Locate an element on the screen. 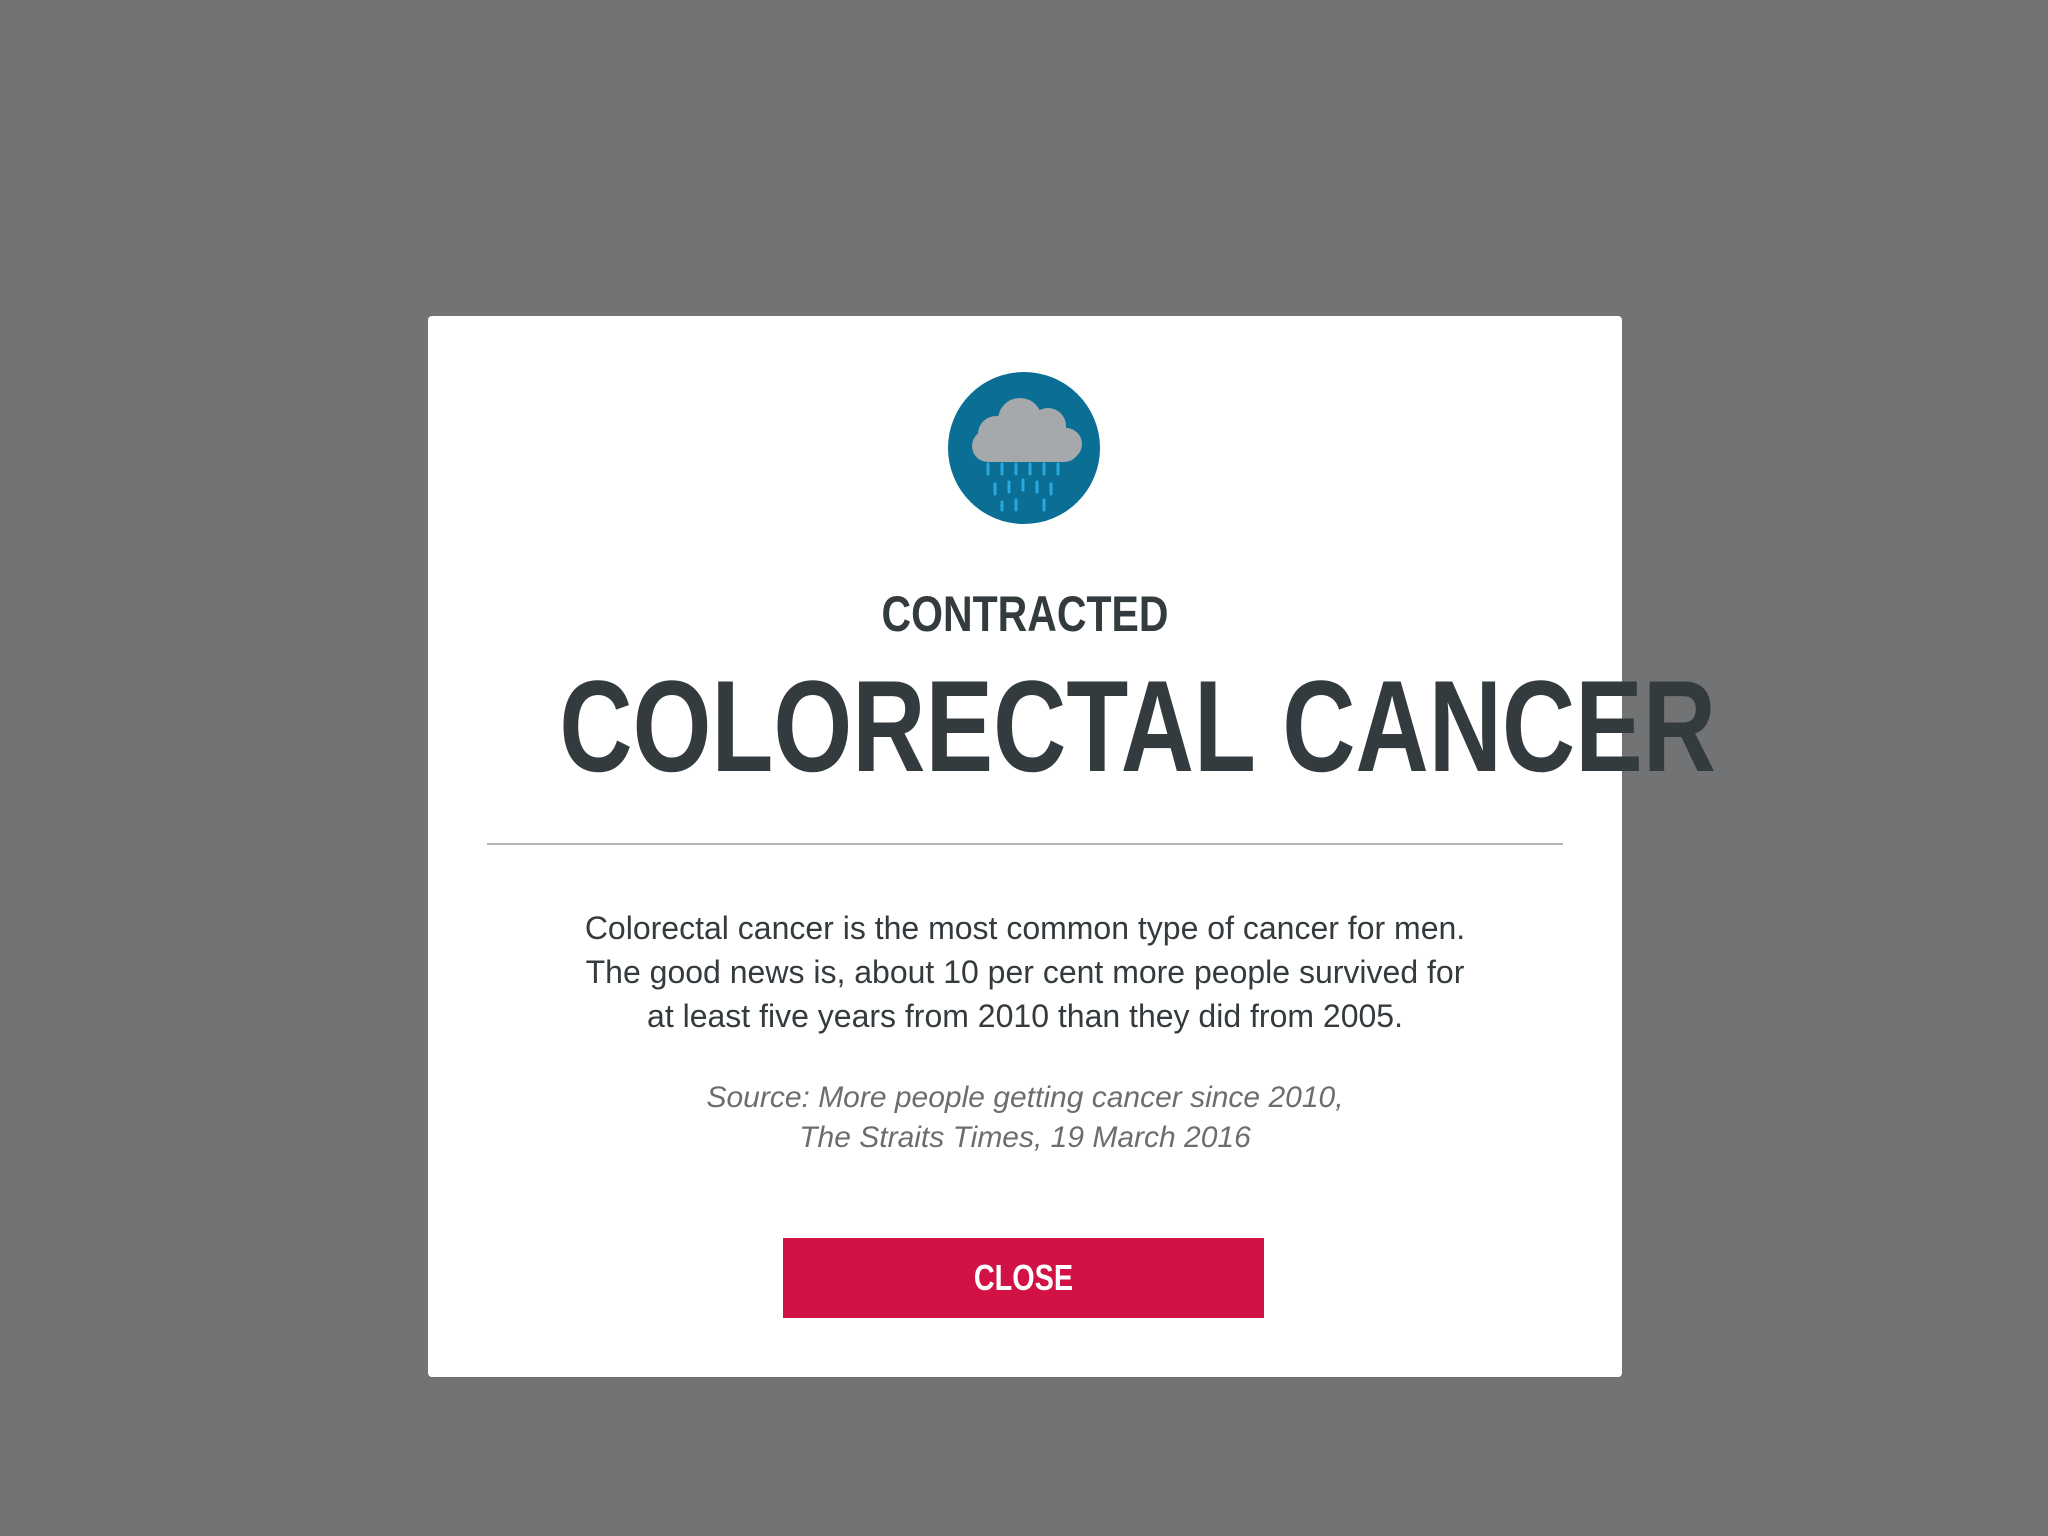  divider is located at coordinates (1025, 844).